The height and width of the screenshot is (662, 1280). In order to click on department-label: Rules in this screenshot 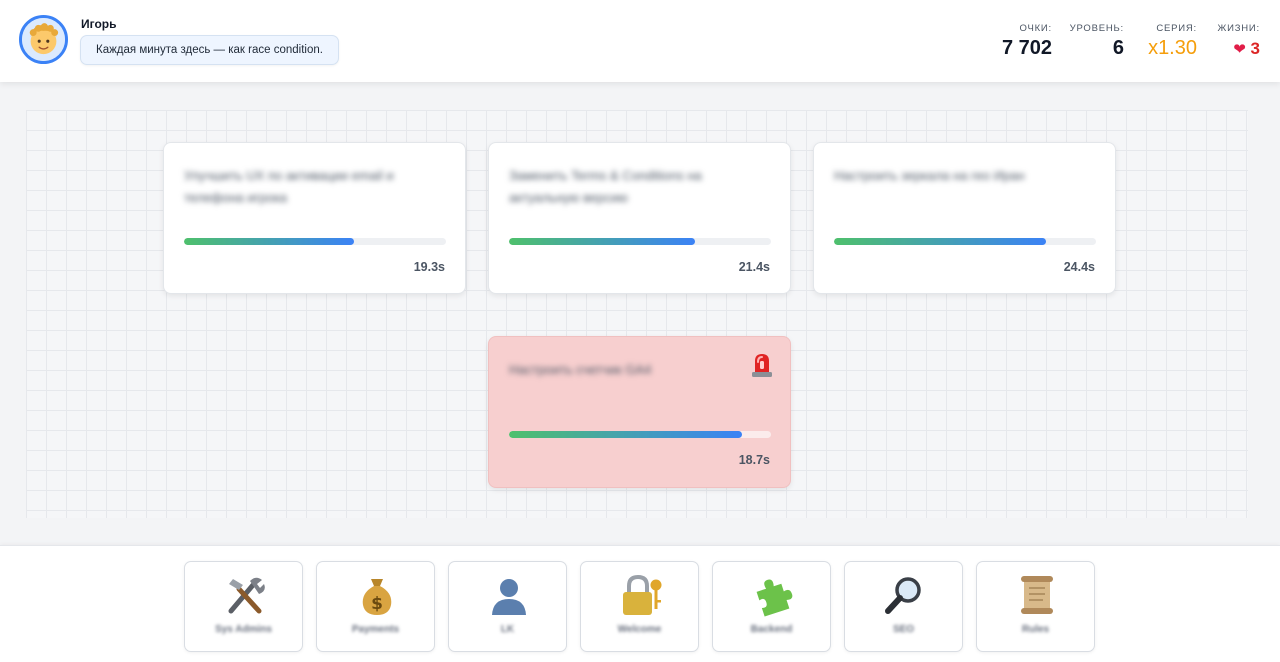, I will do `click(1035, 629)`.